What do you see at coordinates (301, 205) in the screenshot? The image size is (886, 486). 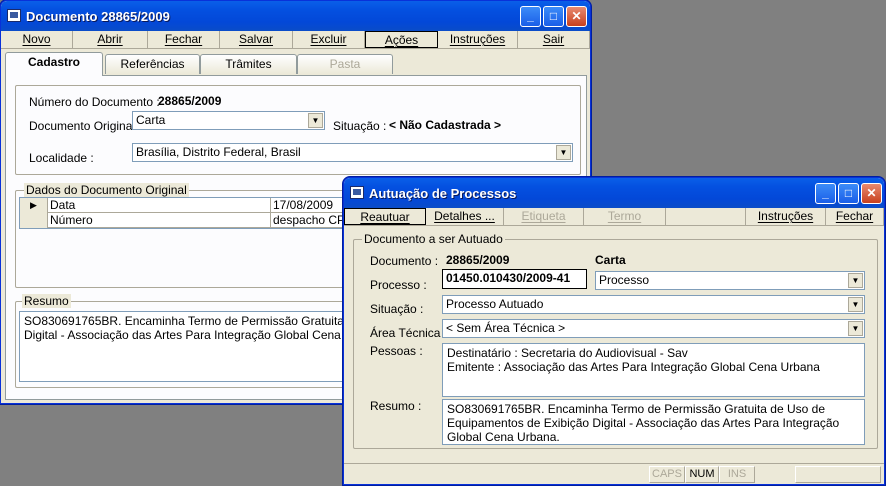 I see `value-cell: 17/08/2009` at bounding box center [301, 205].